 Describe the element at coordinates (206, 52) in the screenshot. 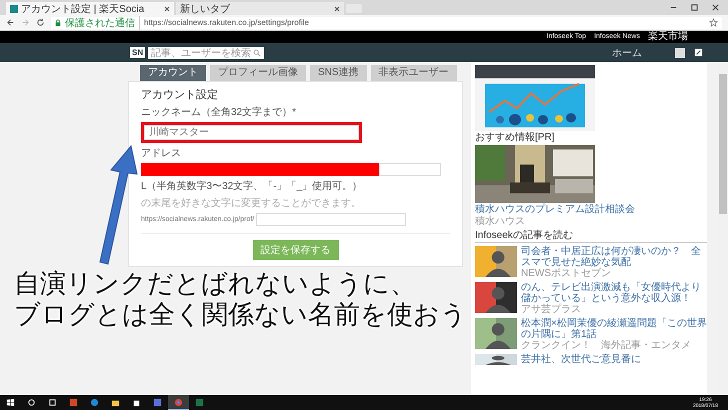

I see `search-field: 記事、ユーザーを検索` at that location.